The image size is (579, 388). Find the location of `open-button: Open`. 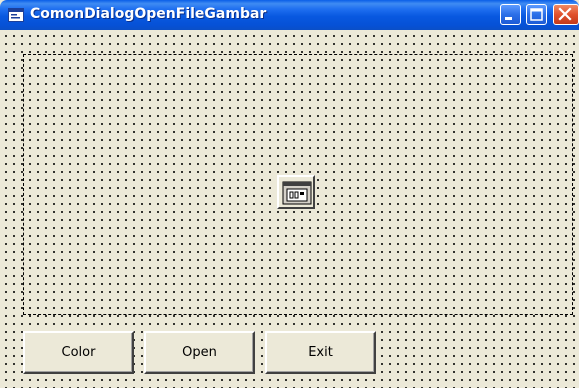

open-button: Open is located at coordinates (199, 352).